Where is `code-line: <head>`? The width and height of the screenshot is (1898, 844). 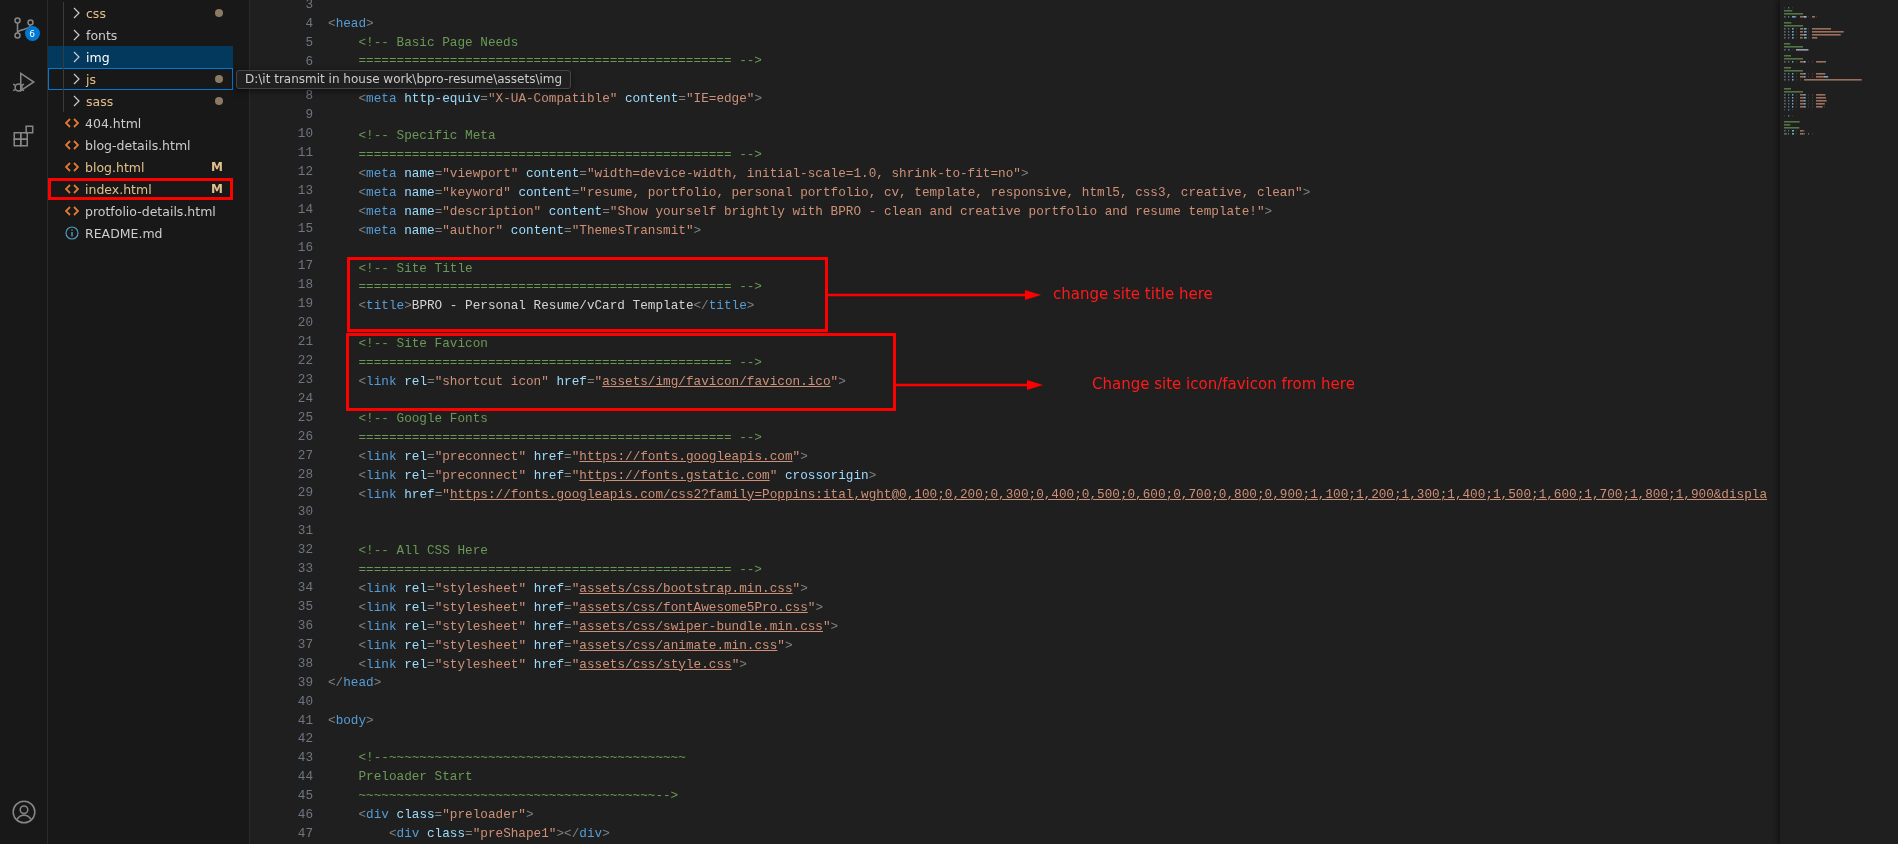 code-line: <head> is located at coordinates (351, 23).